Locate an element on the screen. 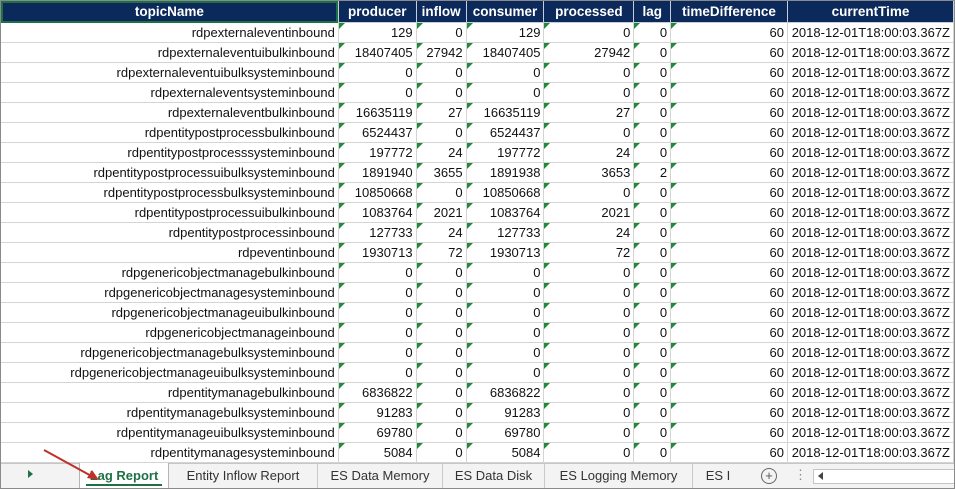 This screenshot has height=489, width=955. header-lag: lag is located at coordinates (652, 12).